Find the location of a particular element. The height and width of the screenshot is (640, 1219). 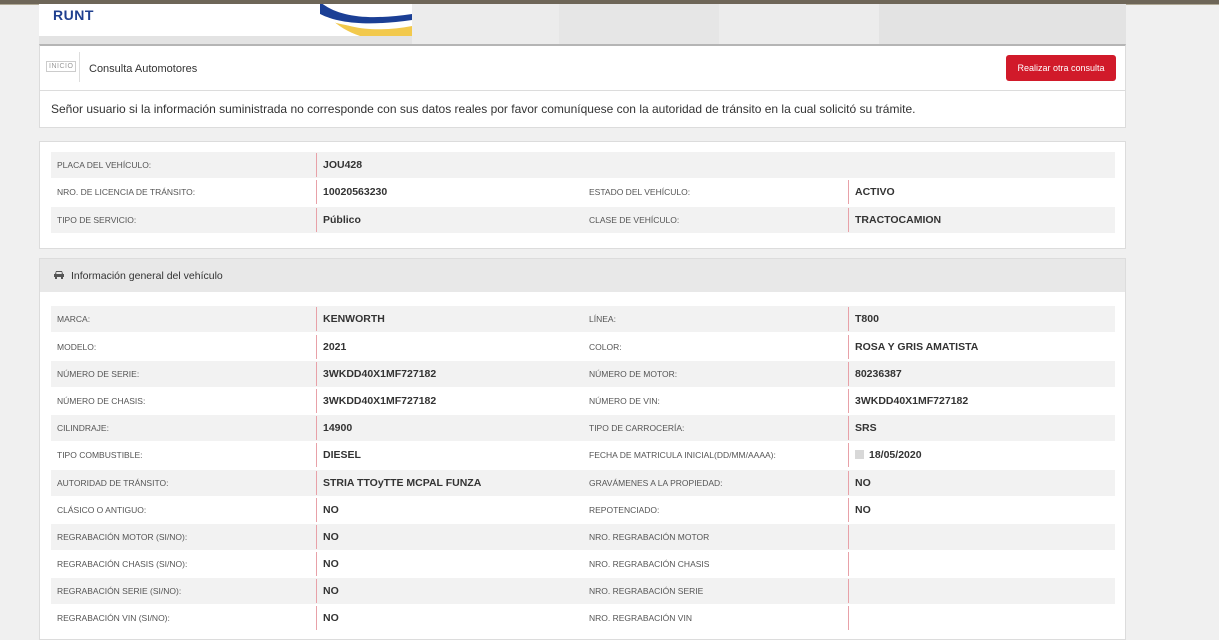

field-label: REGRABACIÓN MOTOR (SI/NO): is located at coordinates (122, 537).